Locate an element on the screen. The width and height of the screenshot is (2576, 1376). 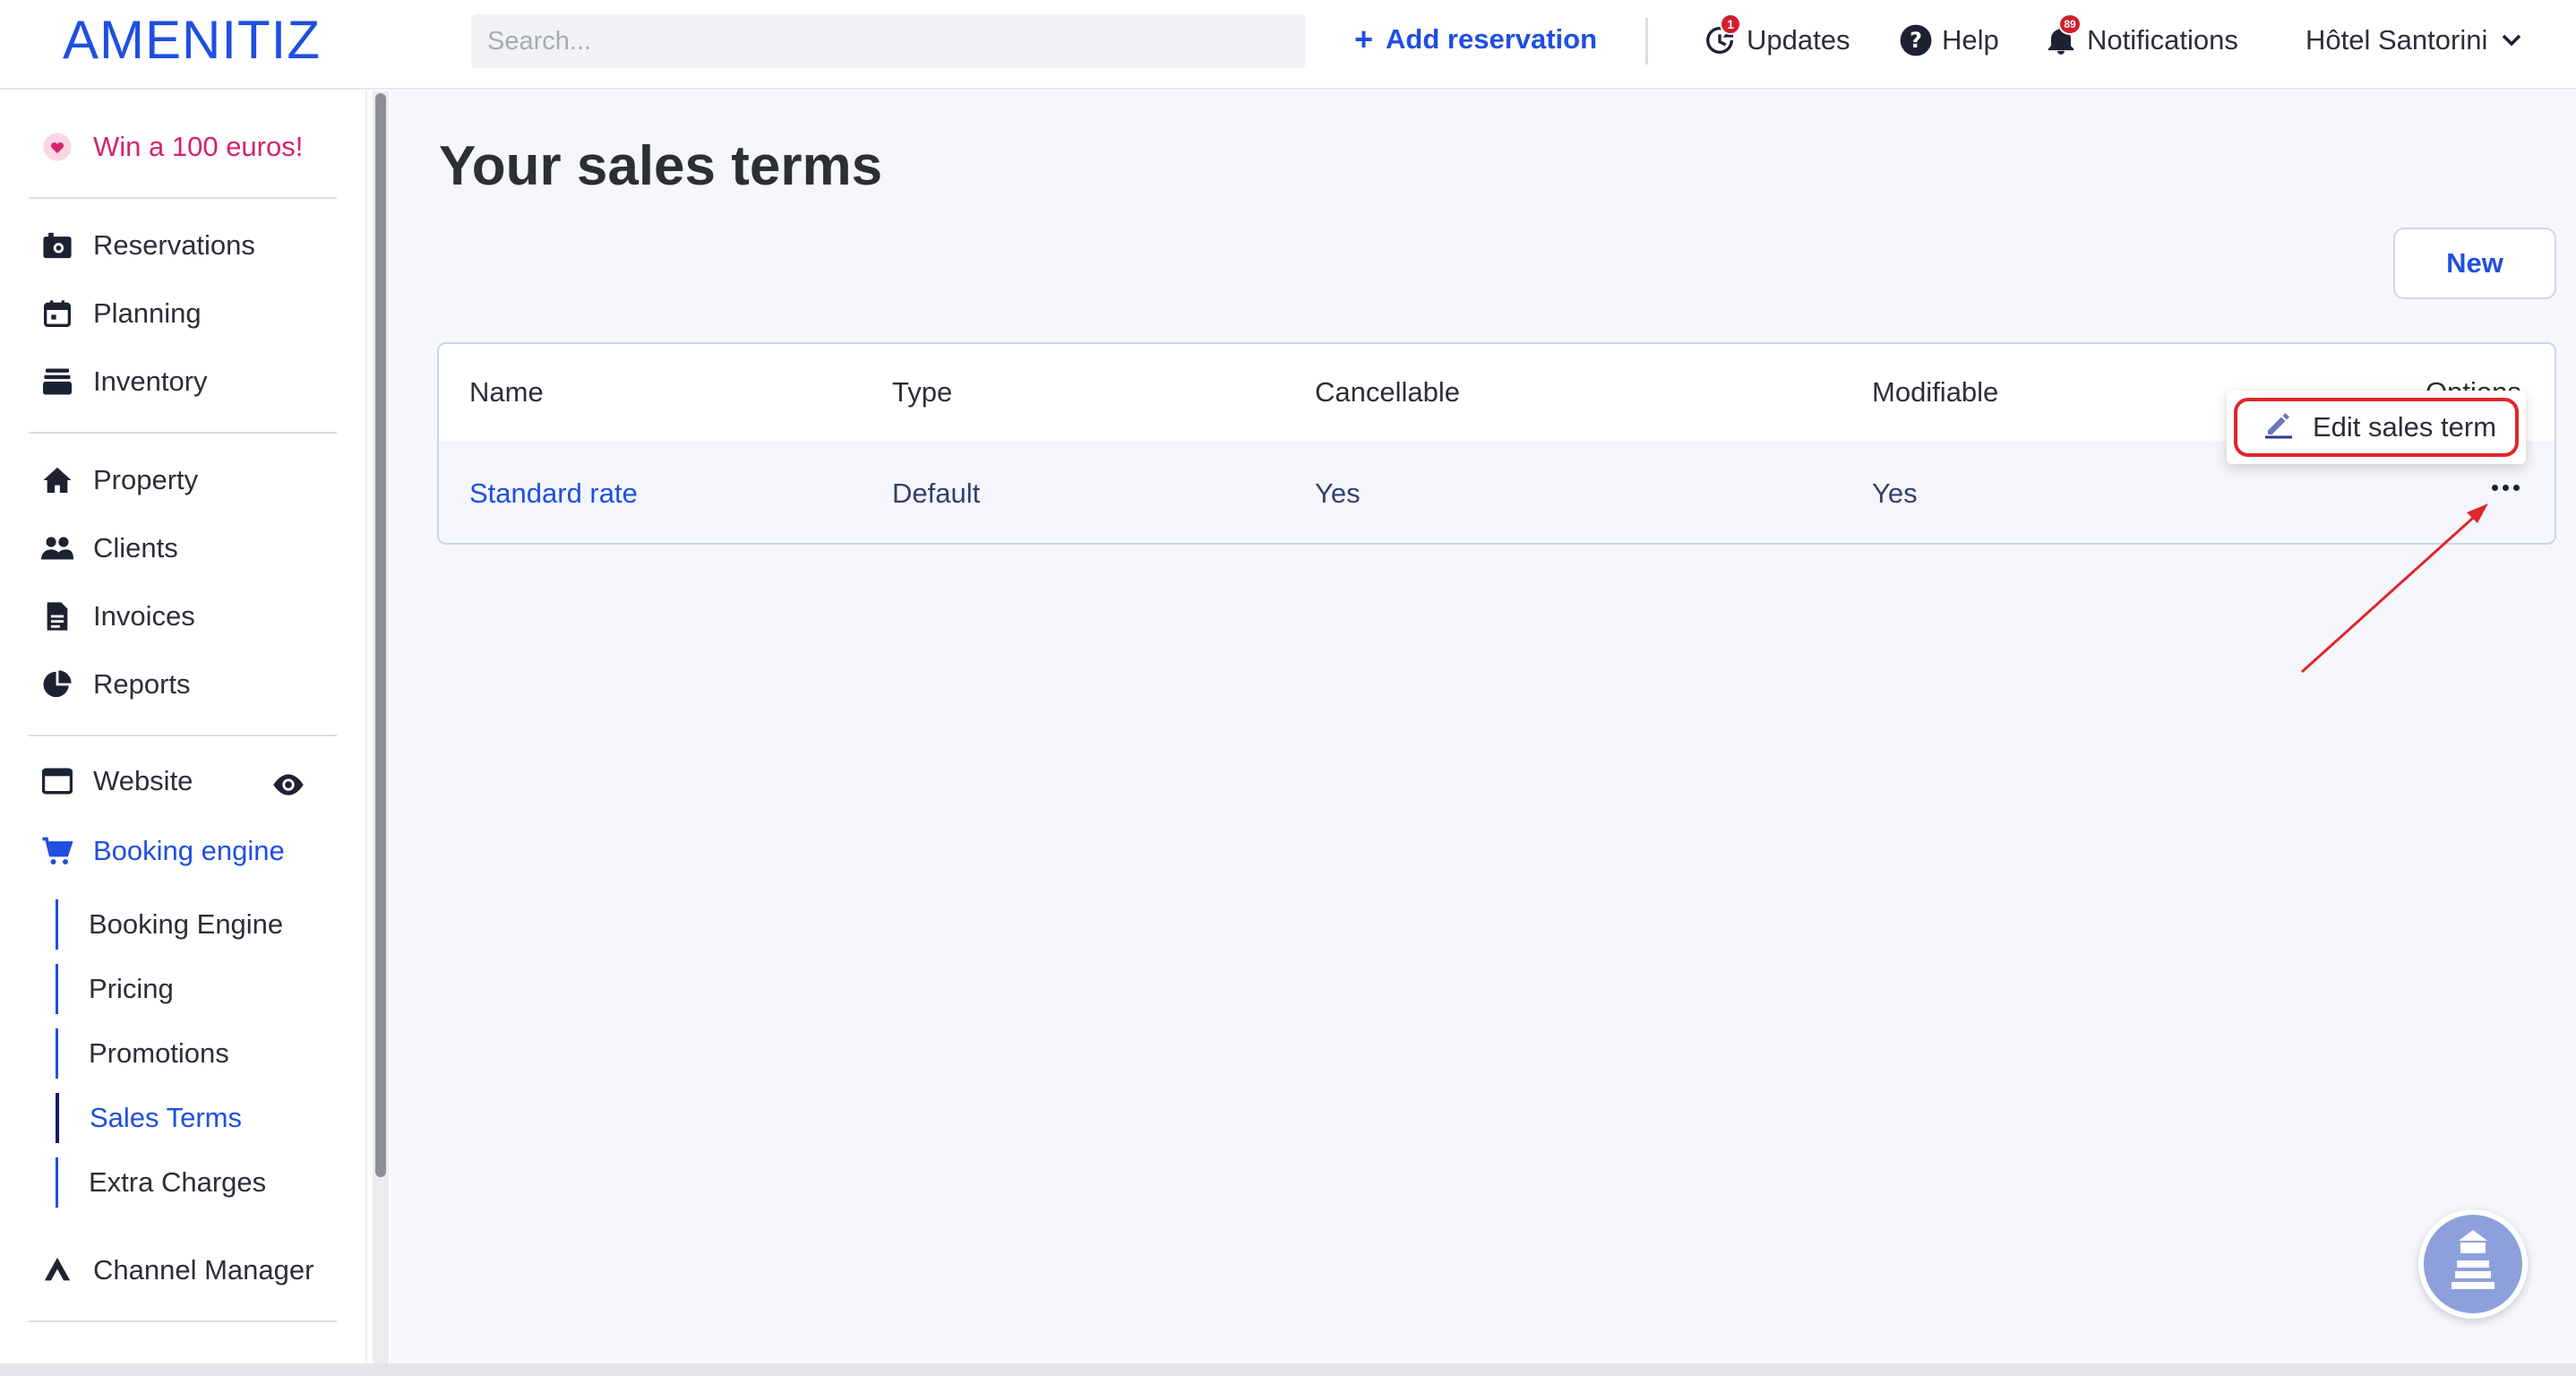
help-icon: ? is located at coordinates (1916, 40).